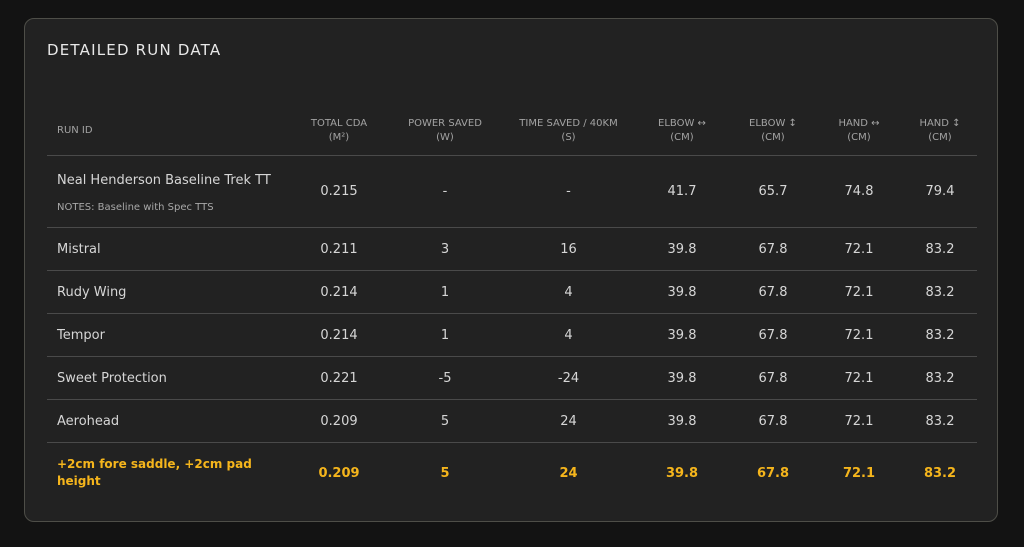  I want to click on header-hand-horizontal: HAND ↔ (CM), so click(859, 131).